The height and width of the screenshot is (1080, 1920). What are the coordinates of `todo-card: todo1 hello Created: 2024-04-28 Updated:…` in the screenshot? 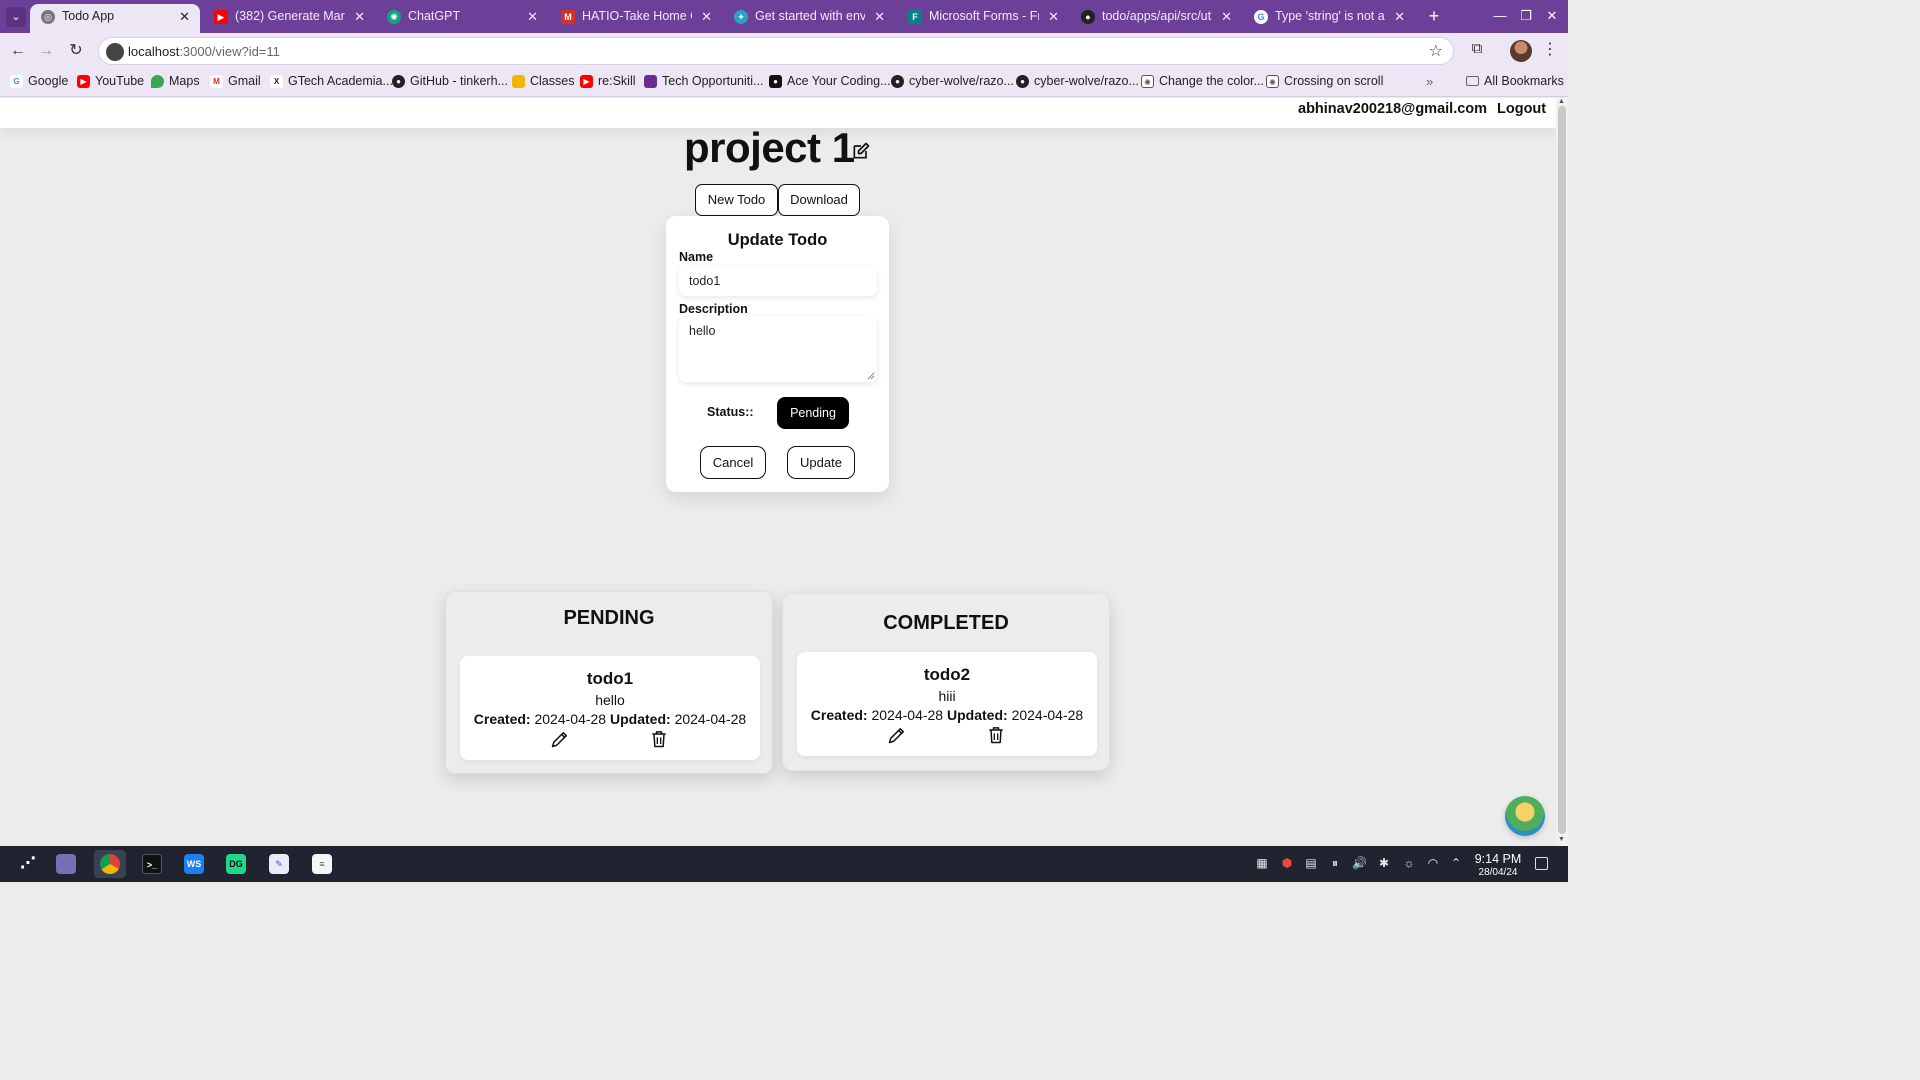 It's located at (610, 708).